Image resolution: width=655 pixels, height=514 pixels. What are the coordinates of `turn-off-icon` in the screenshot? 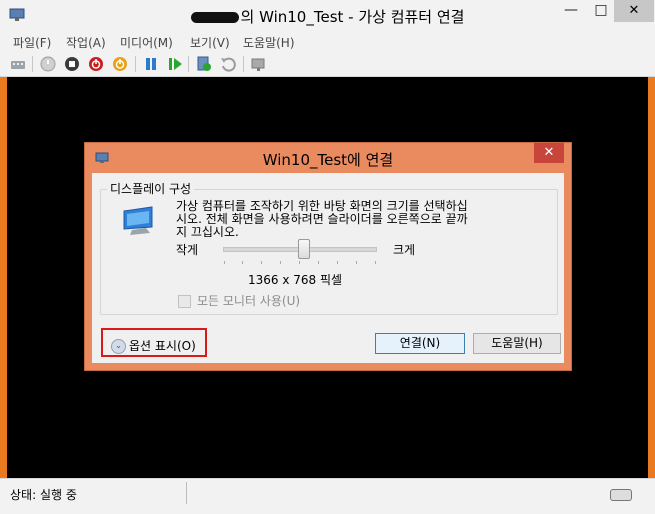 It's located at (72, 64).